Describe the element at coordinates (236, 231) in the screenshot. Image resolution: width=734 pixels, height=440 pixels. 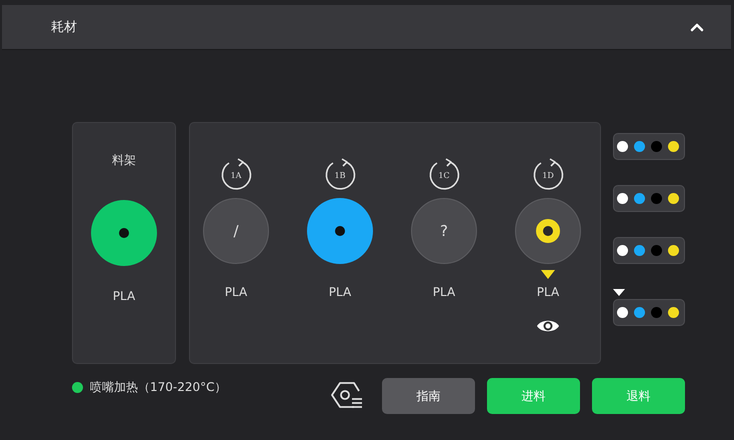
I see `spool-slot: /` at that location.